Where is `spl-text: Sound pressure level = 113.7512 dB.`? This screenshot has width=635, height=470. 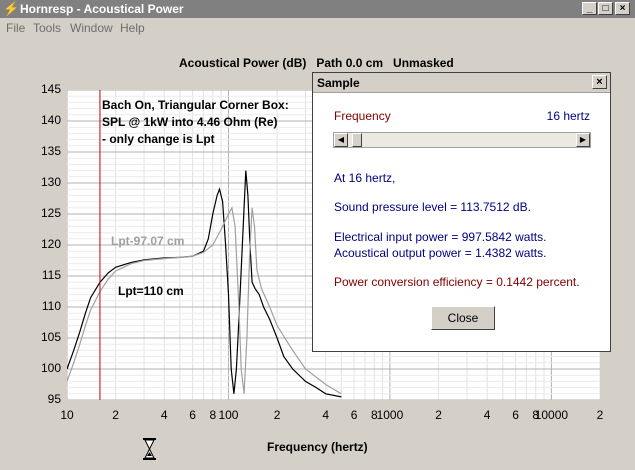 spl-text: Sound pressure level = 113.7512 dB. is located at coordinates (432, 207).